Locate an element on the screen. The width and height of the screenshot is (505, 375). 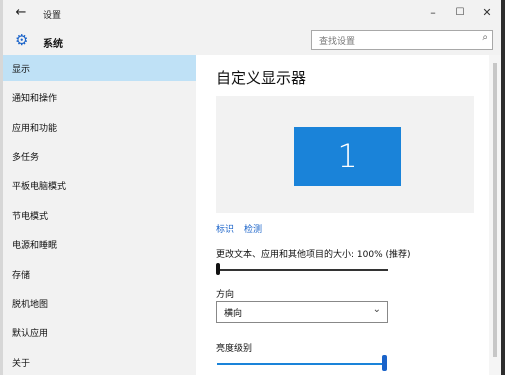
orientation-dropdown: 横向 ⌄ is located at coordinates (302, 312).